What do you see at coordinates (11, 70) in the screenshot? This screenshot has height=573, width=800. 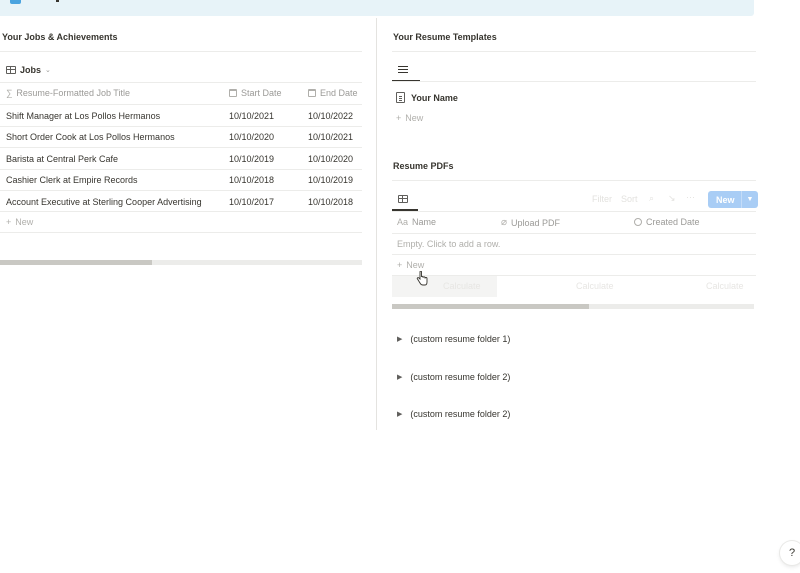 I see `table-icon` at bounding box center [11, 70].